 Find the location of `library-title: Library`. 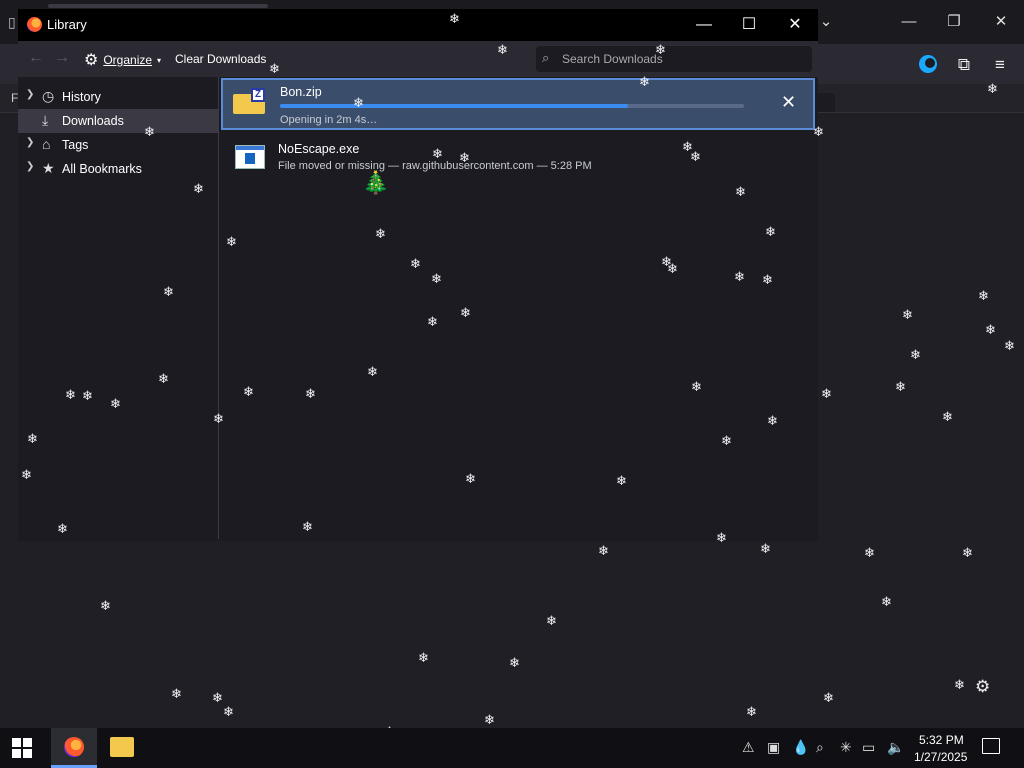

library-title: Library is located at coordinates (67, 24).